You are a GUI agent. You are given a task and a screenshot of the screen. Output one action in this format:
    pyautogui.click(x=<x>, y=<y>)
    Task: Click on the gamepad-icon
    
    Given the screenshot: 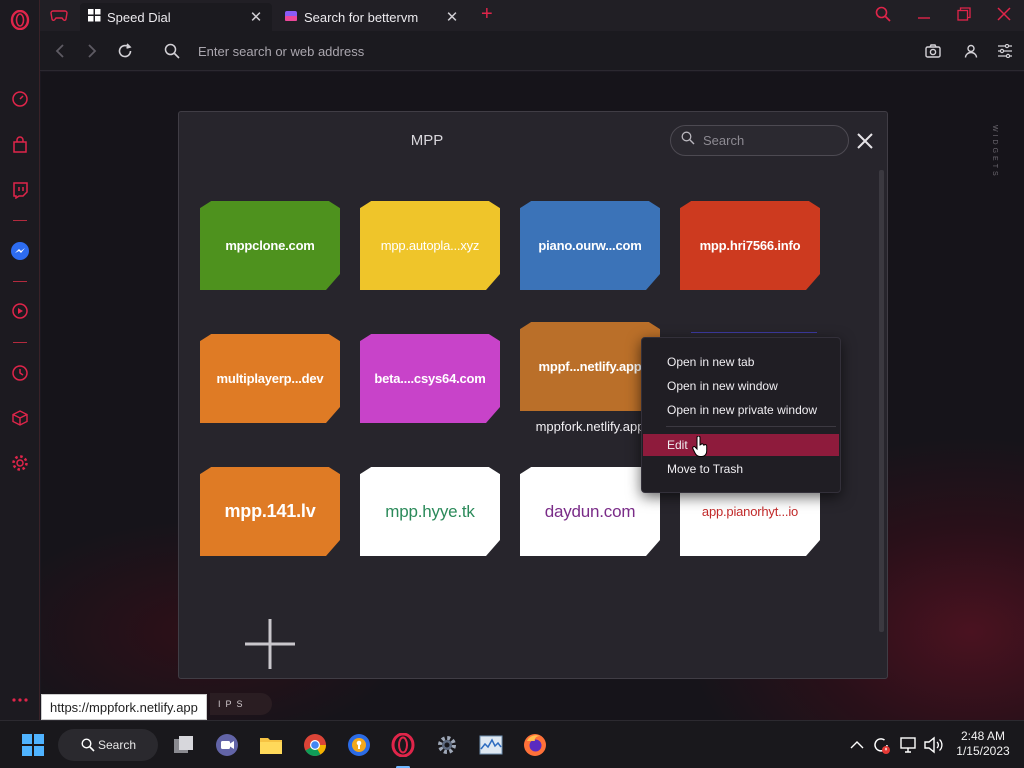 What is the action you would take?
    pyautogui.click(x=59, y=17)
    